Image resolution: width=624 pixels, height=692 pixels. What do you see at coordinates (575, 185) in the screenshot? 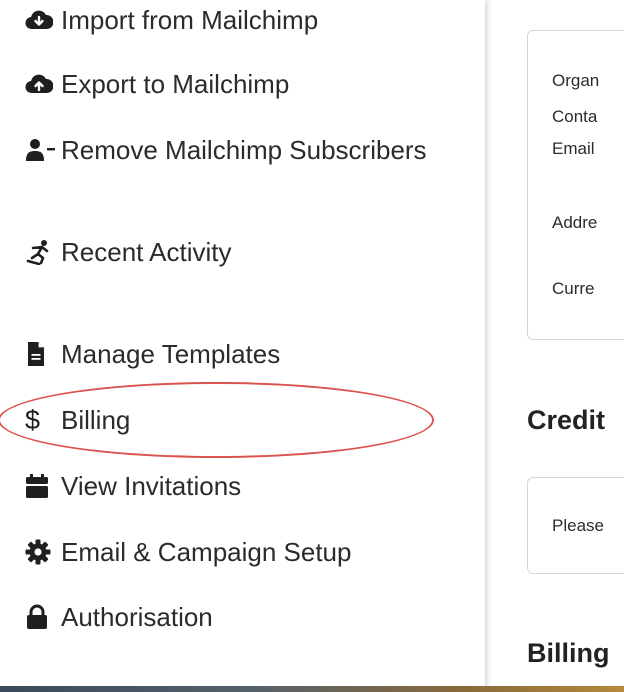
I see `account-details-card: Organ Conta Email Addre Curre` at bounding box center [575, 185].